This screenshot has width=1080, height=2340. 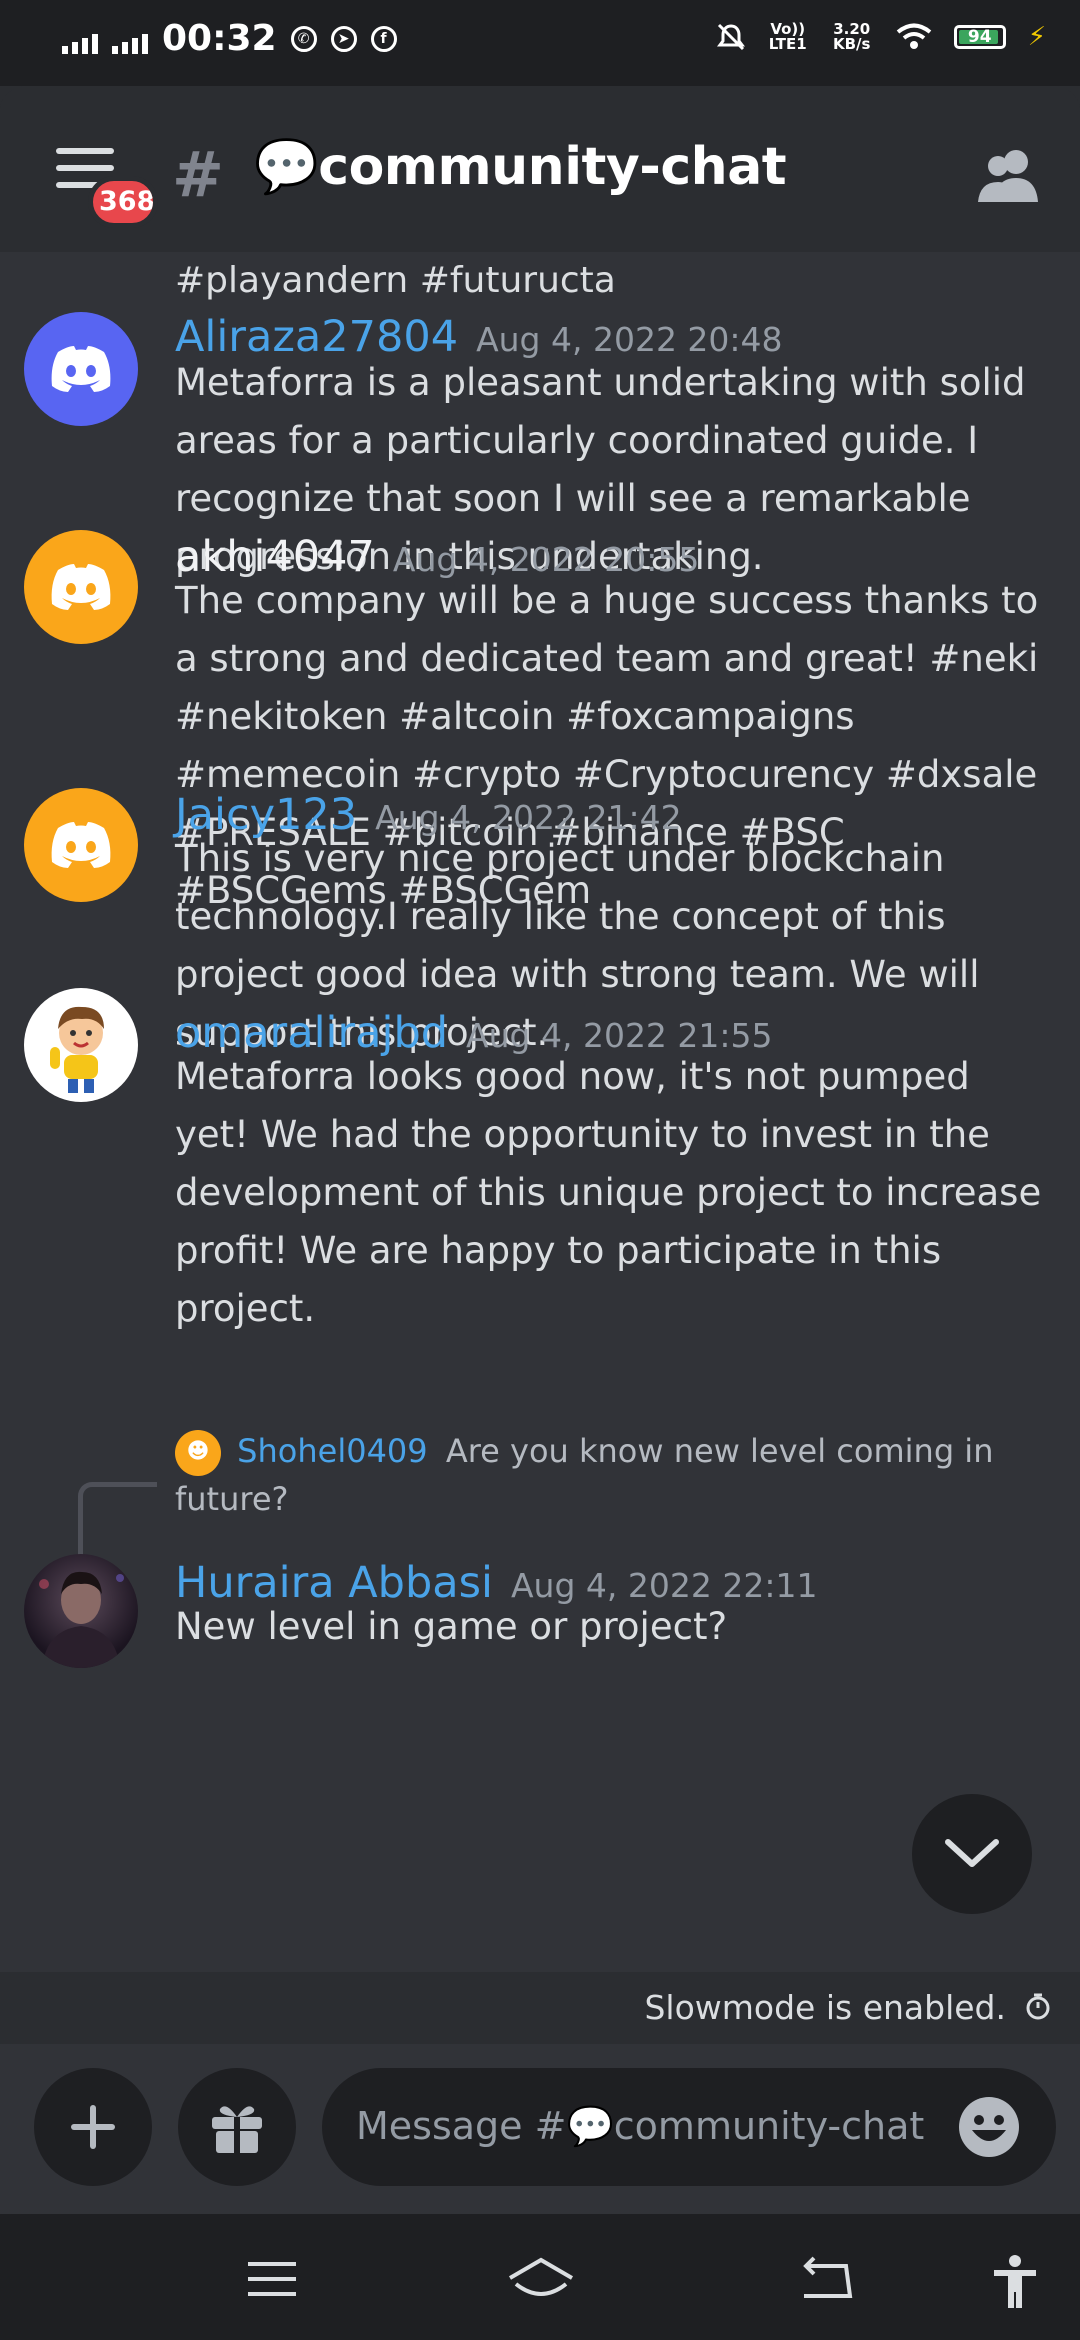 I want to click on battery-indicator: 94, so click(x=979, y=37).